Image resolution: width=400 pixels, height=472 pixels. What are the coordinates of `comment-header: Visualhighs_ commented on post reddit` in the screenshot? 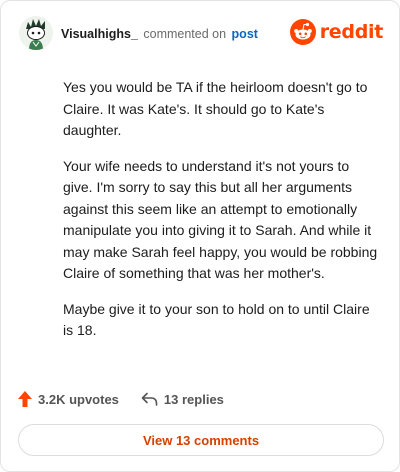 It's located at (201, 34).